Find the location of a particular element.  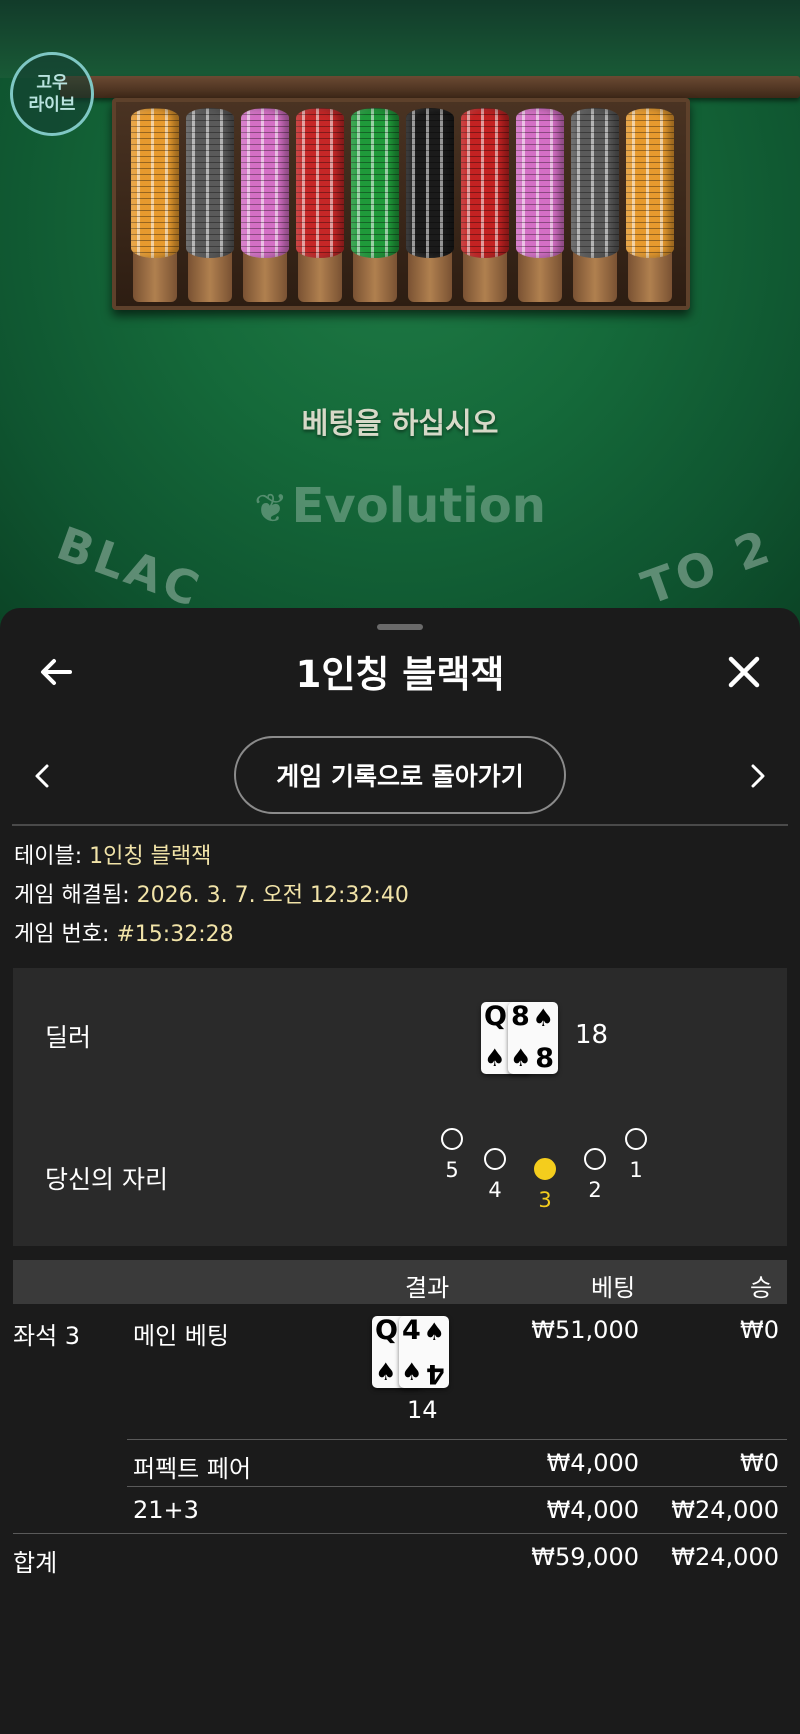

provider-logo: ❦Evolution is located at coordinates (400, 506).